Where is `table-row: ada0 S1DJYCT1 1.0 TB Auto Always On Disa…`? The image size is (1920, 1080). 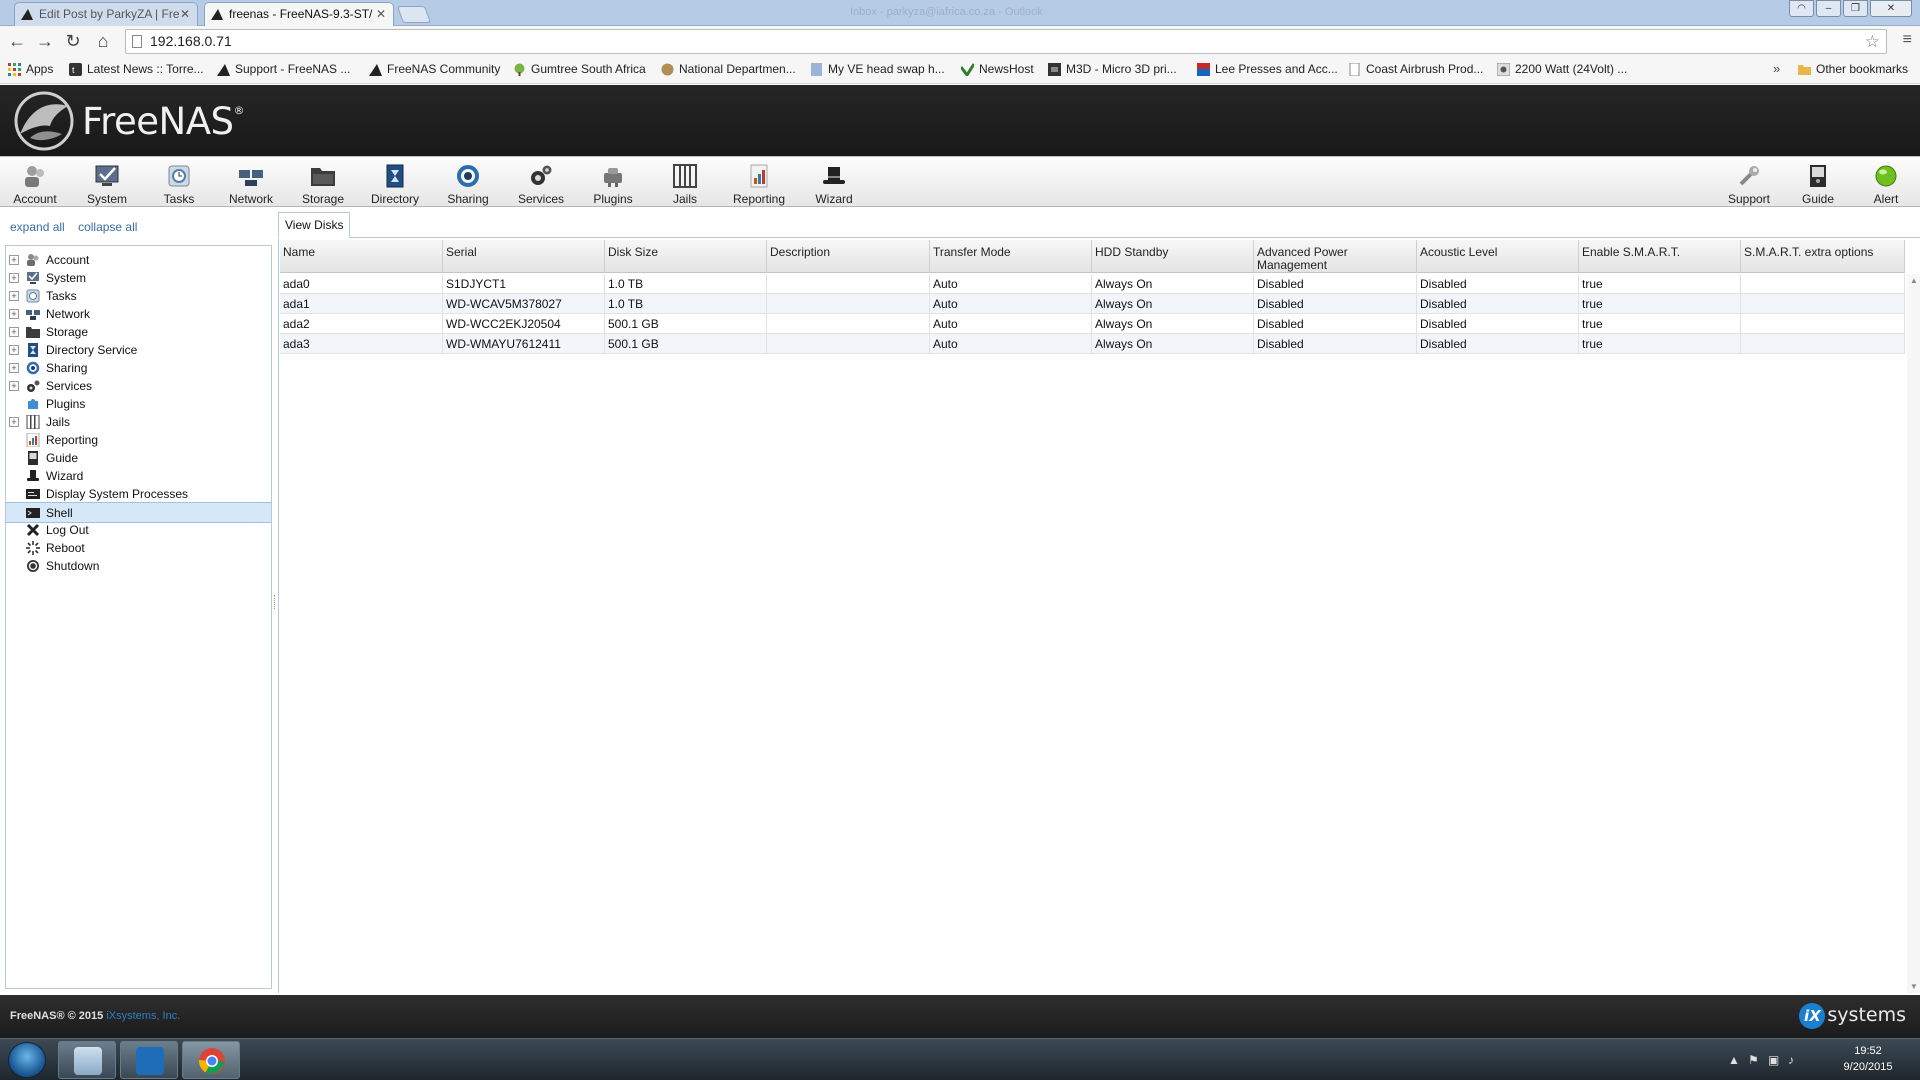 table-row: ada0 S1DJYCT1 1.0 TB Auto Always On Disa… is located at coordinates (1092, 284).